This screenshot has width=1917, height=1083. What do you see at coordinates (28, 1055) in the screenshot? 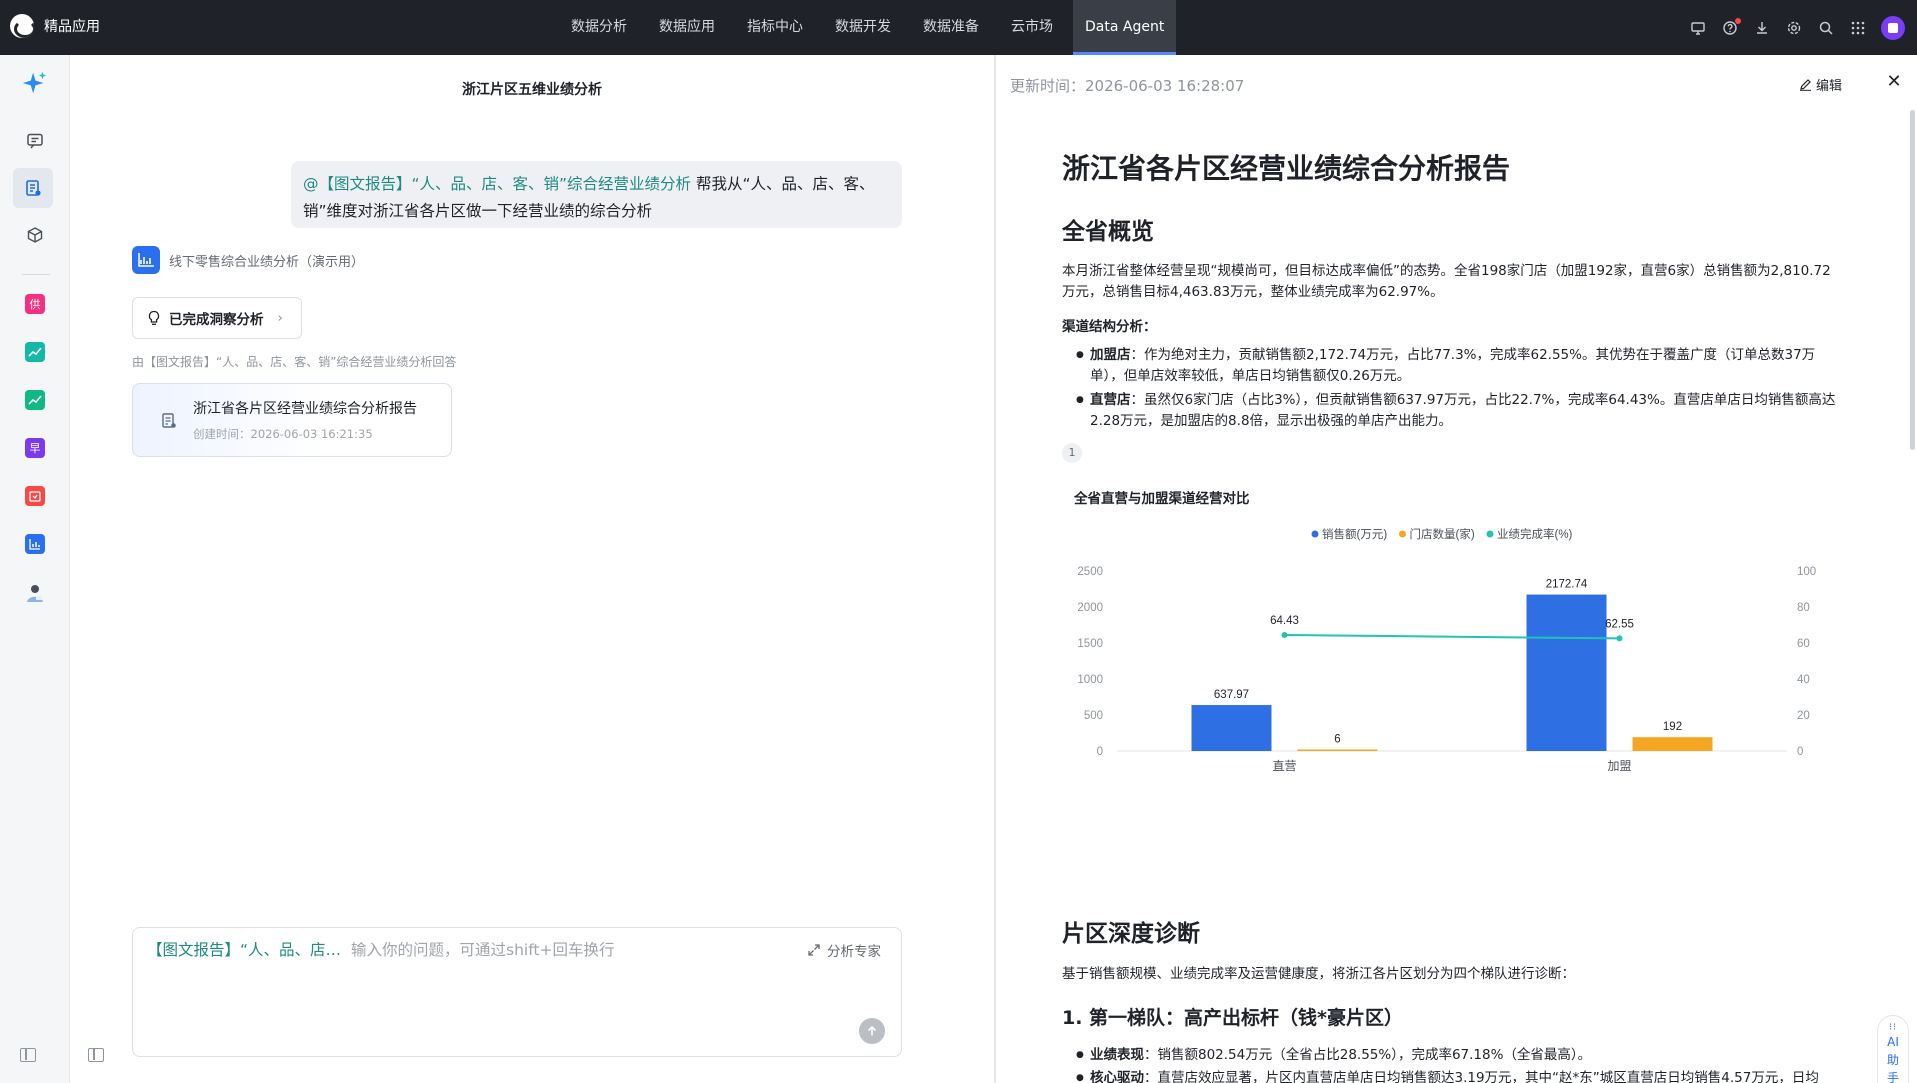
I see `collapse-sidebar-icon` at bounding box center [28, 1055].